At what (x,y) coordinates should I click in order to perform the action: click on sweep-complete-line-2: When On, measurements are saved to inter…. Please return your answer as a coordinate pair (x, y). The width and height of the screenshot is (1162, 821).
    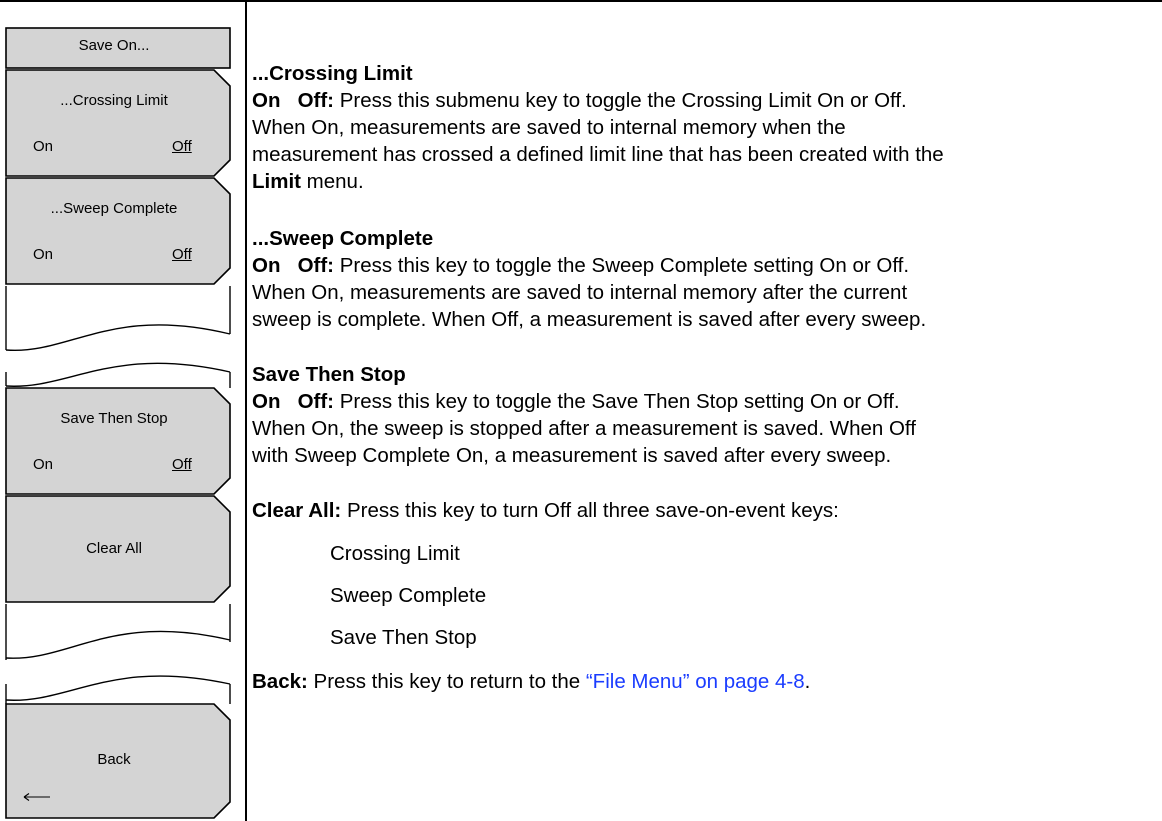
    Looking at the image, I should click on (580, 292).